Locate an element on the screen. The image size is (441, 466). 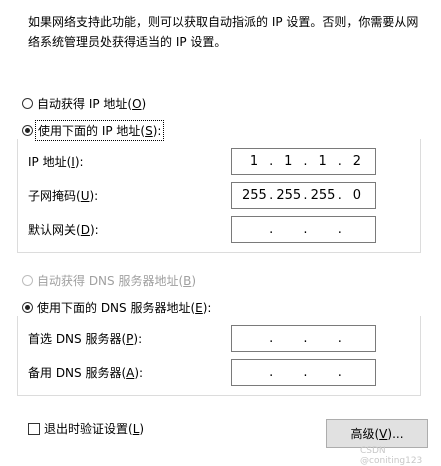
dns-auto-radio: 自动获得 DNS 服务器地址(B) is located at coordinates (109, 280).